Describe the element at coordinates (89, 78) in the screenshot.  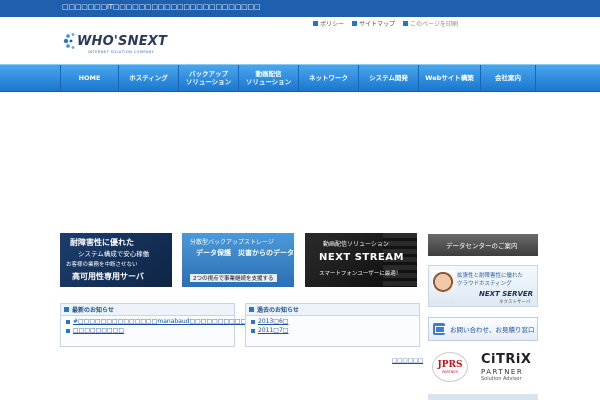
I see `nav-item-home: HOME` at that location.